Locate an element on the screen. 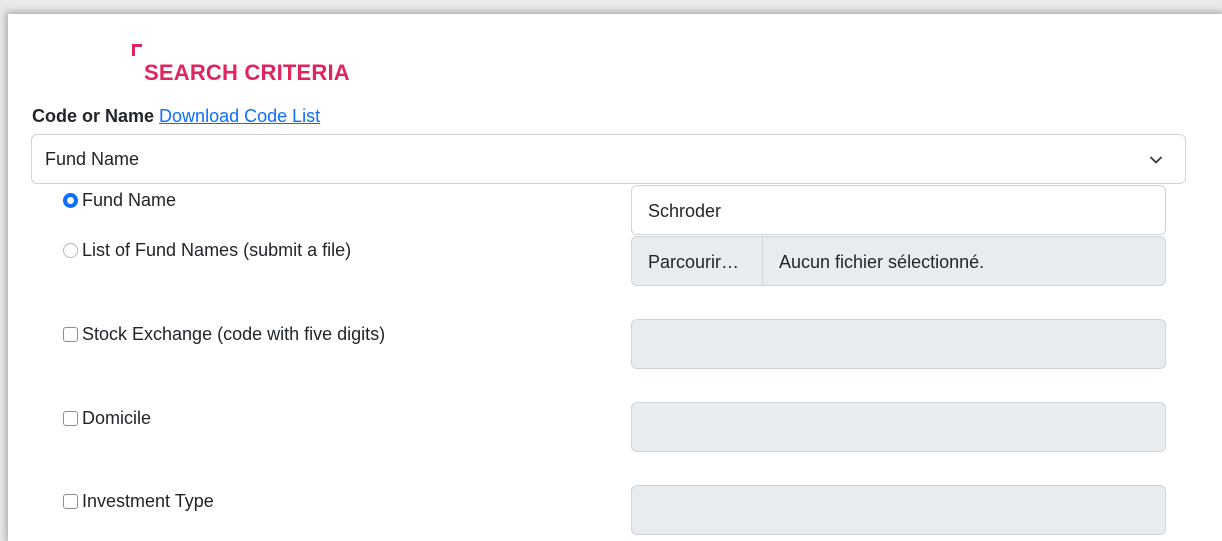  stock-exchange-input is located at coordinates (898, 344).